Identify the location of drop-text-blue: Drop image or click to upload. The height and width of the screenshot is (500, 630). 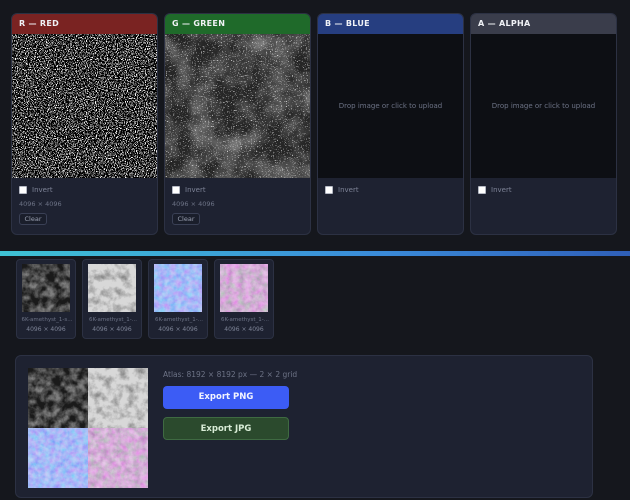
(390, 106).